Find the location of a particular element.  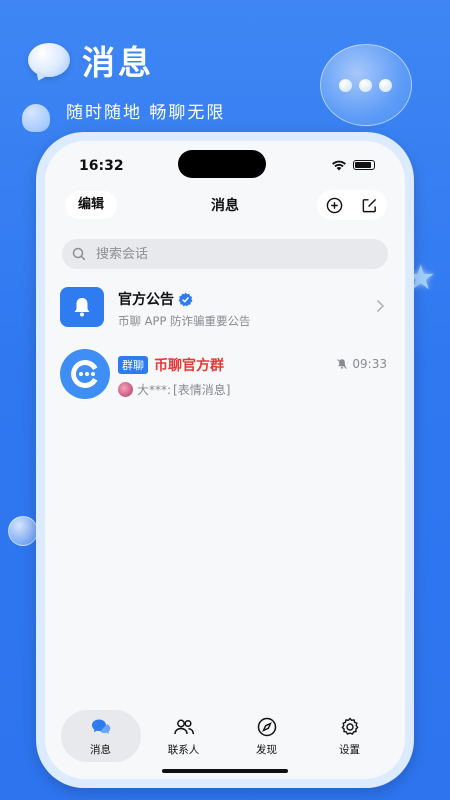

tab-label: 联系人 is located at coordinates (183, 749).